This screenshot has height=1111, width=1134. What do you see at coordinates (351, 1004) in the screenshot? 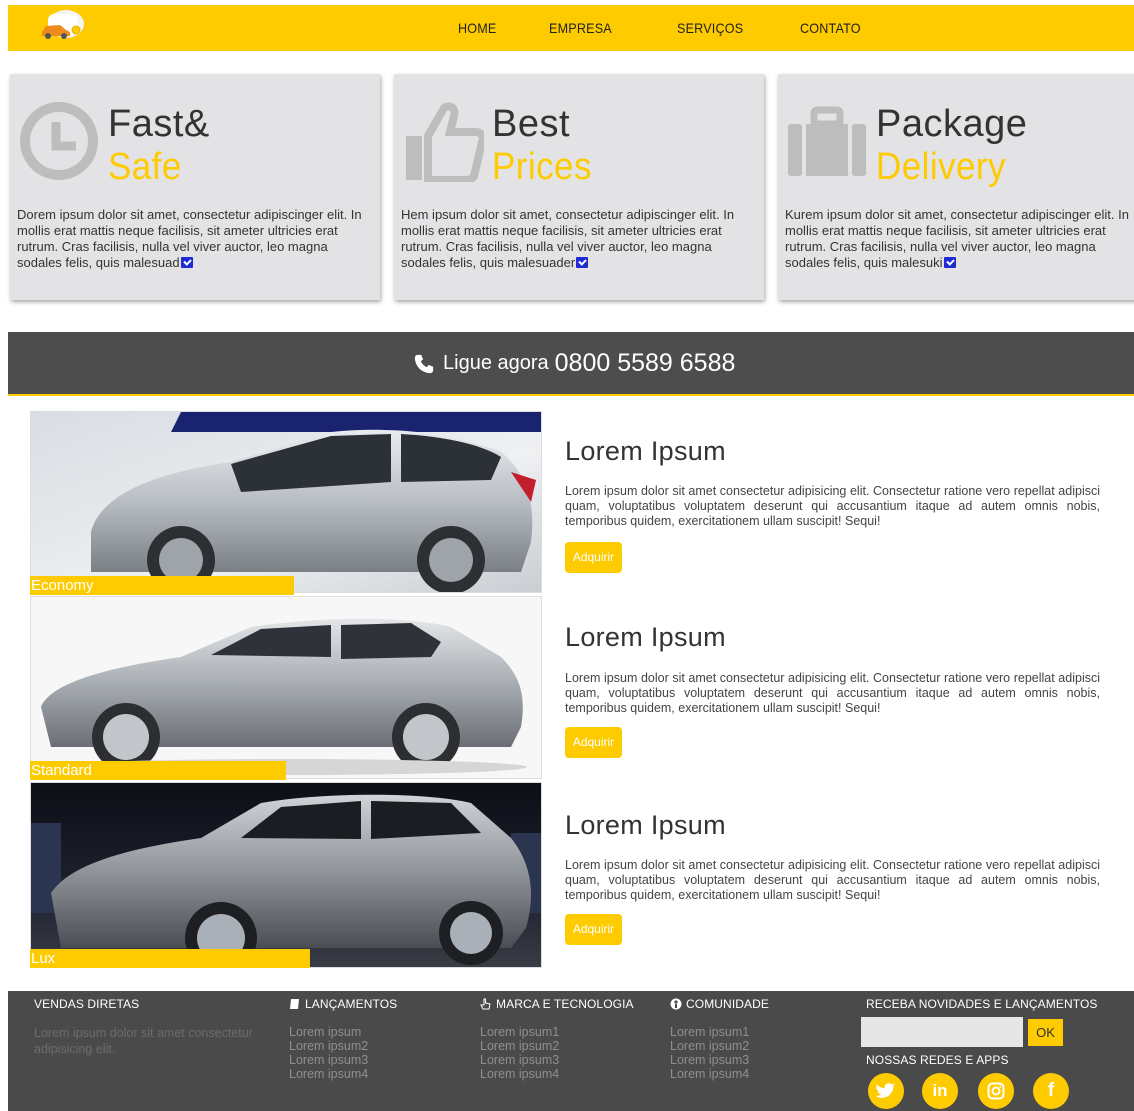
I see `footer-heading: LANÇAMENTOS` at bounding box center [351, 1004].